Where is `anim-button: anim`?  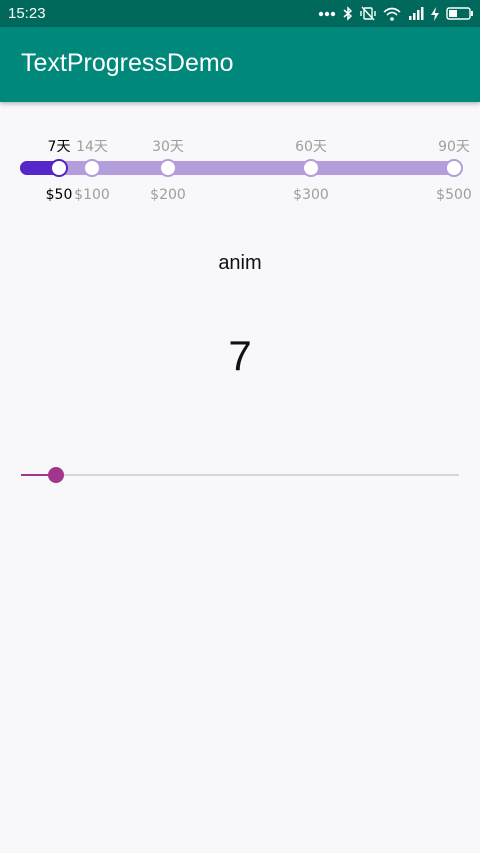
anim-button: anim is located at coordinates (240, 263).